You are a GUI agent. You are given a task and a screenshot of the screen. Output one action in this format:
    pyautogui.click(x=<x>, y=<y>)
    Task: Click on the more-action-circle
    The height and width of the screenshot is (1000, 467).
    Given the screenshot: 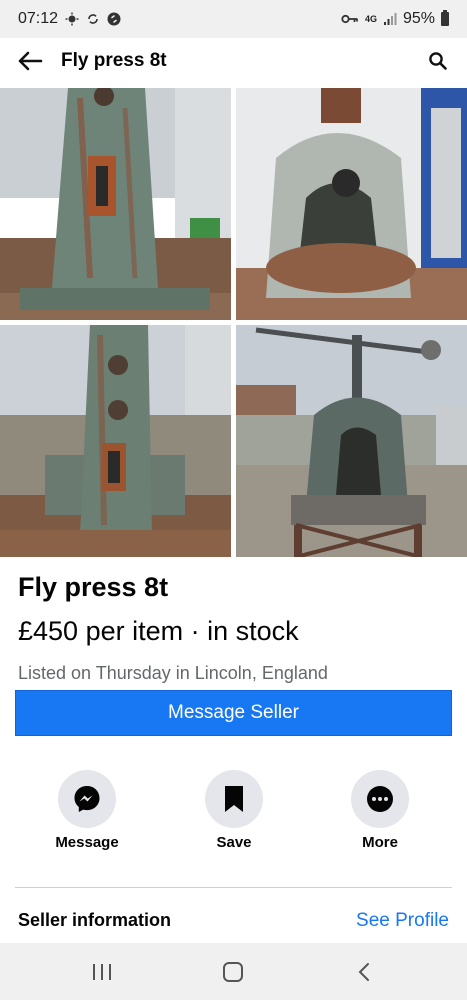 What is the action you would take?
    pyautogui.click(x=380, y=799)
    